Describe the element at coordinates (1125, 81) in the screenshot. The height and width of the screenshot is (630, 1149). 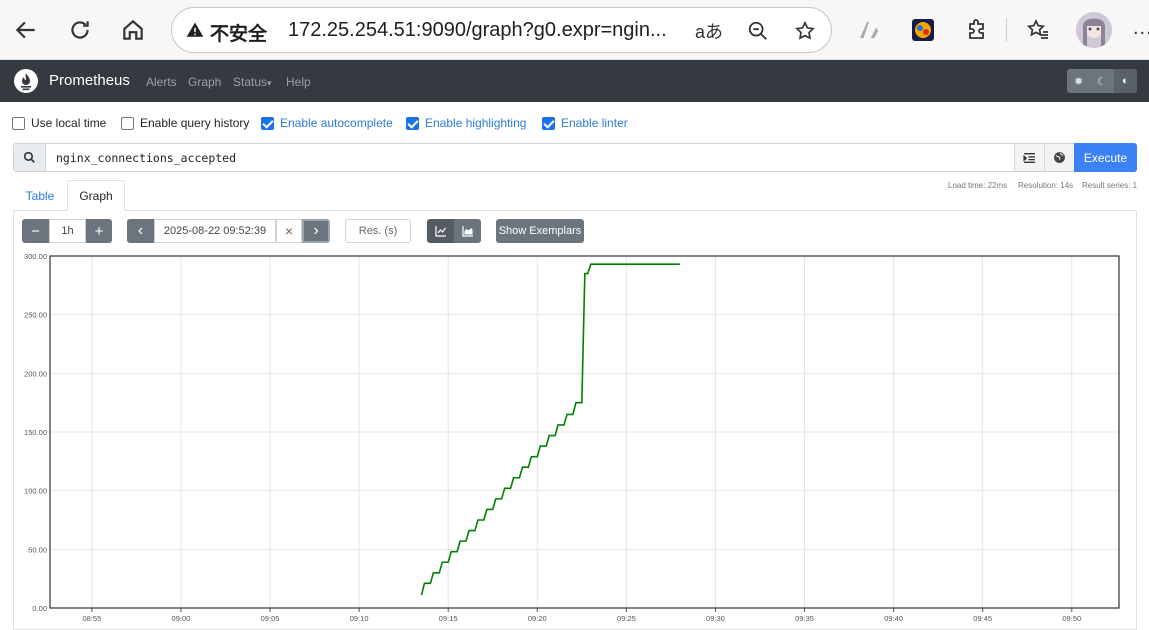
I see `auto-theme-icon: ◐` at that location.